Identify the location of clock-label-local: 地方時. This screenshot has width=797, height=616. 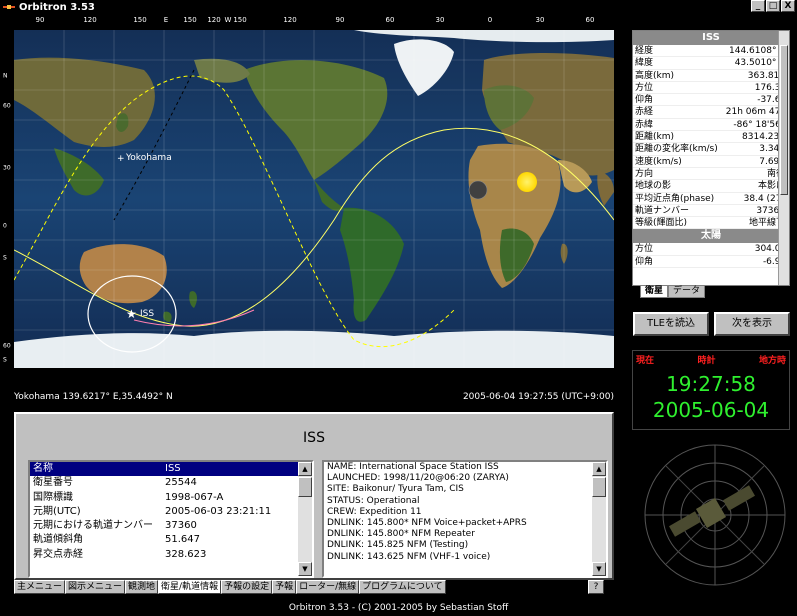
(772, 359).